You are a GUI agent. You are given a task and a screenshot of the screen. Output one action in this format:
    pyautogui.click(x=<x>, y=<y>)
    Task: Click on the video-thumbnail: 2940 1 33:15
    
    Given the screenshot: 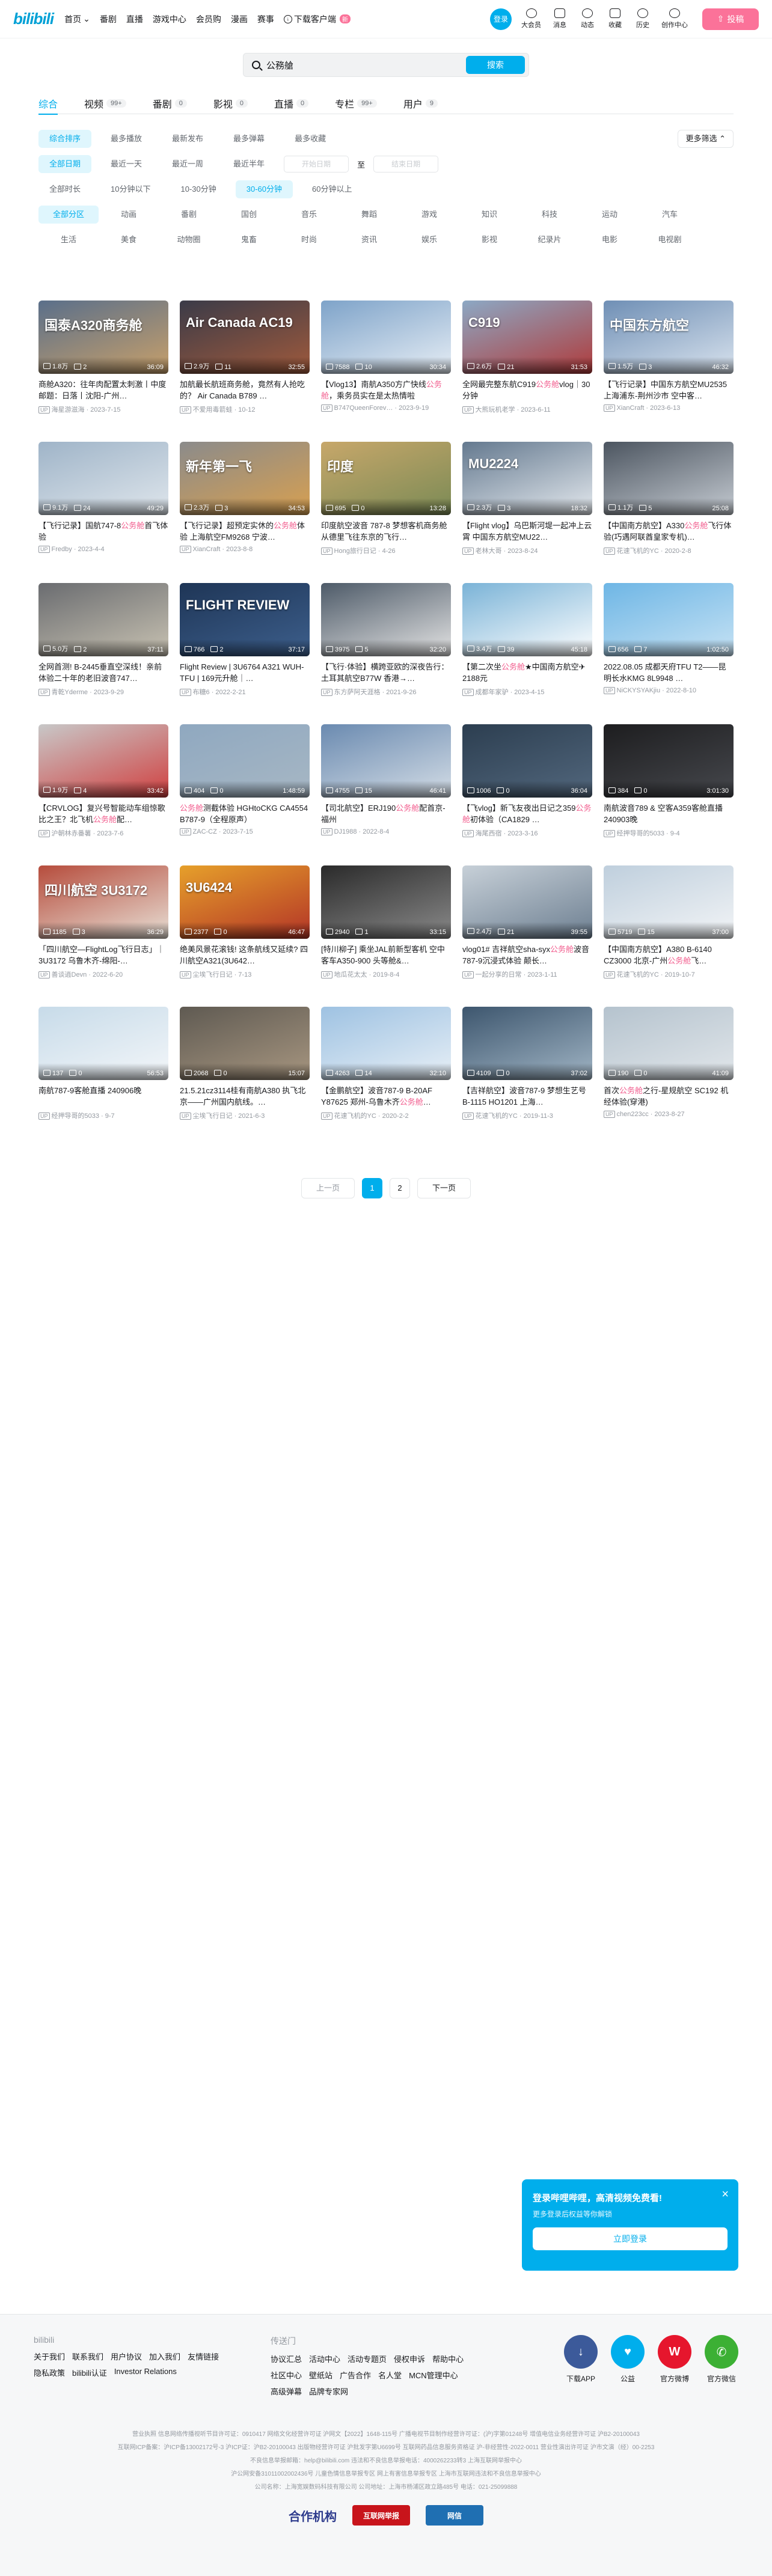 What is the action you would take?
    pyautogui.click(x=386, y=902)
    